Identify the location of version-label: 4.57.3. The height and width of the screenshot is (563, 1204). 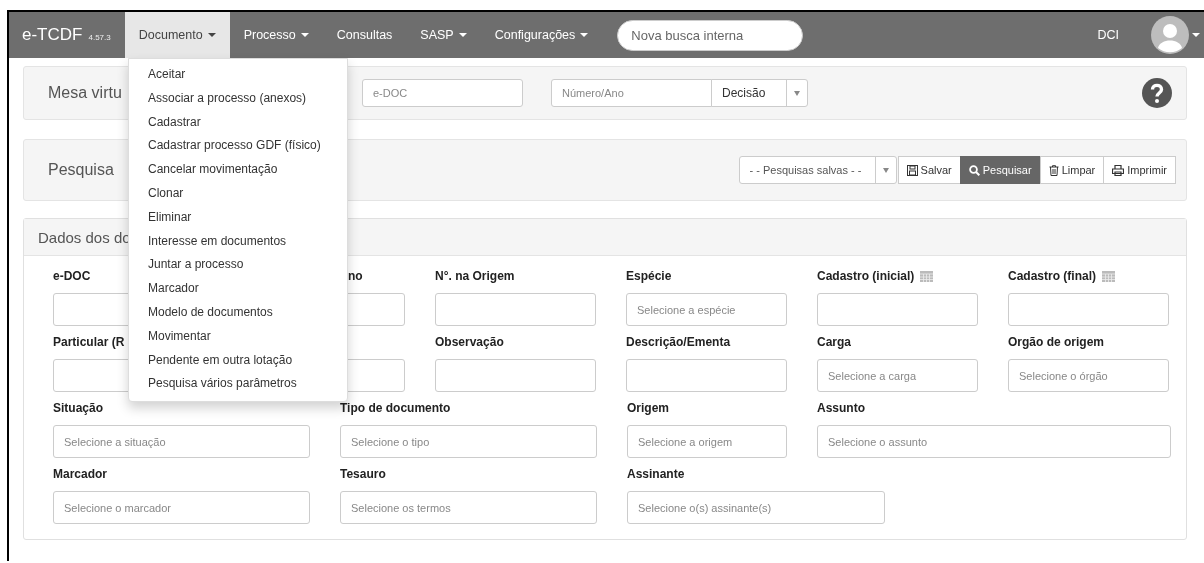
(99, 37).